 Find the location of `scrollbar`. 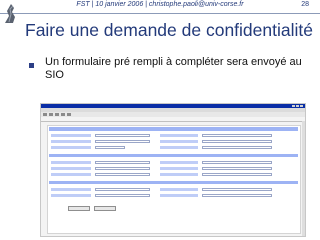

scrollbar is located at coordinates (303, 178).